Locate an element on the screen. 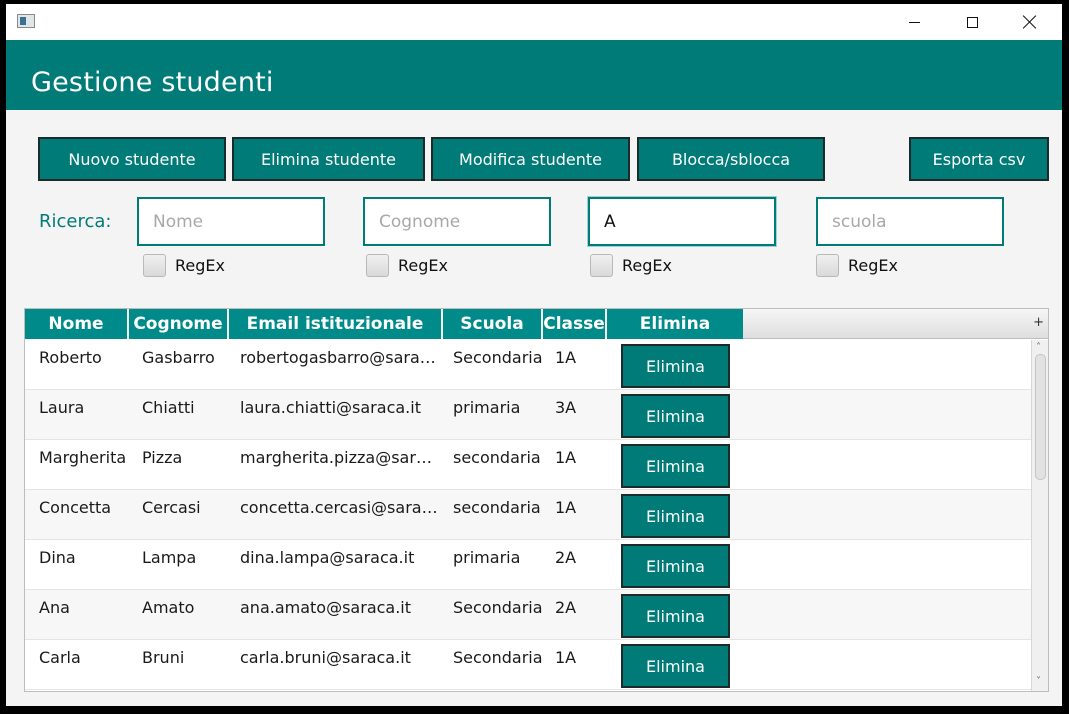 The image size is (1069, 714). column-header-email: Email istituzionale is located at coordinates (336, 324).